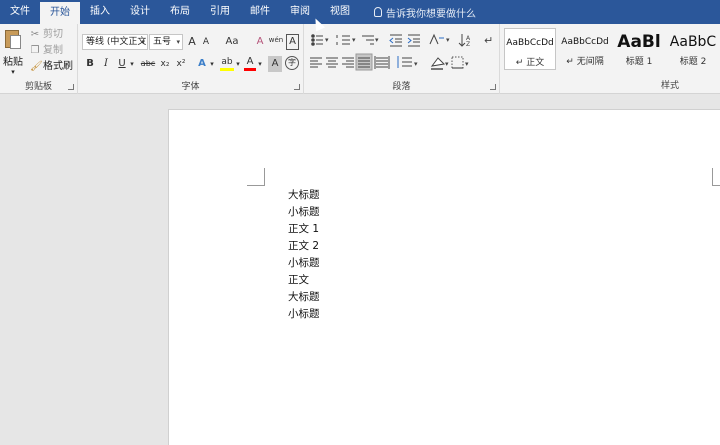 This screenshot has height=445, width=720. I want to click on enclose-chars-button: 字, so click(292, 63).